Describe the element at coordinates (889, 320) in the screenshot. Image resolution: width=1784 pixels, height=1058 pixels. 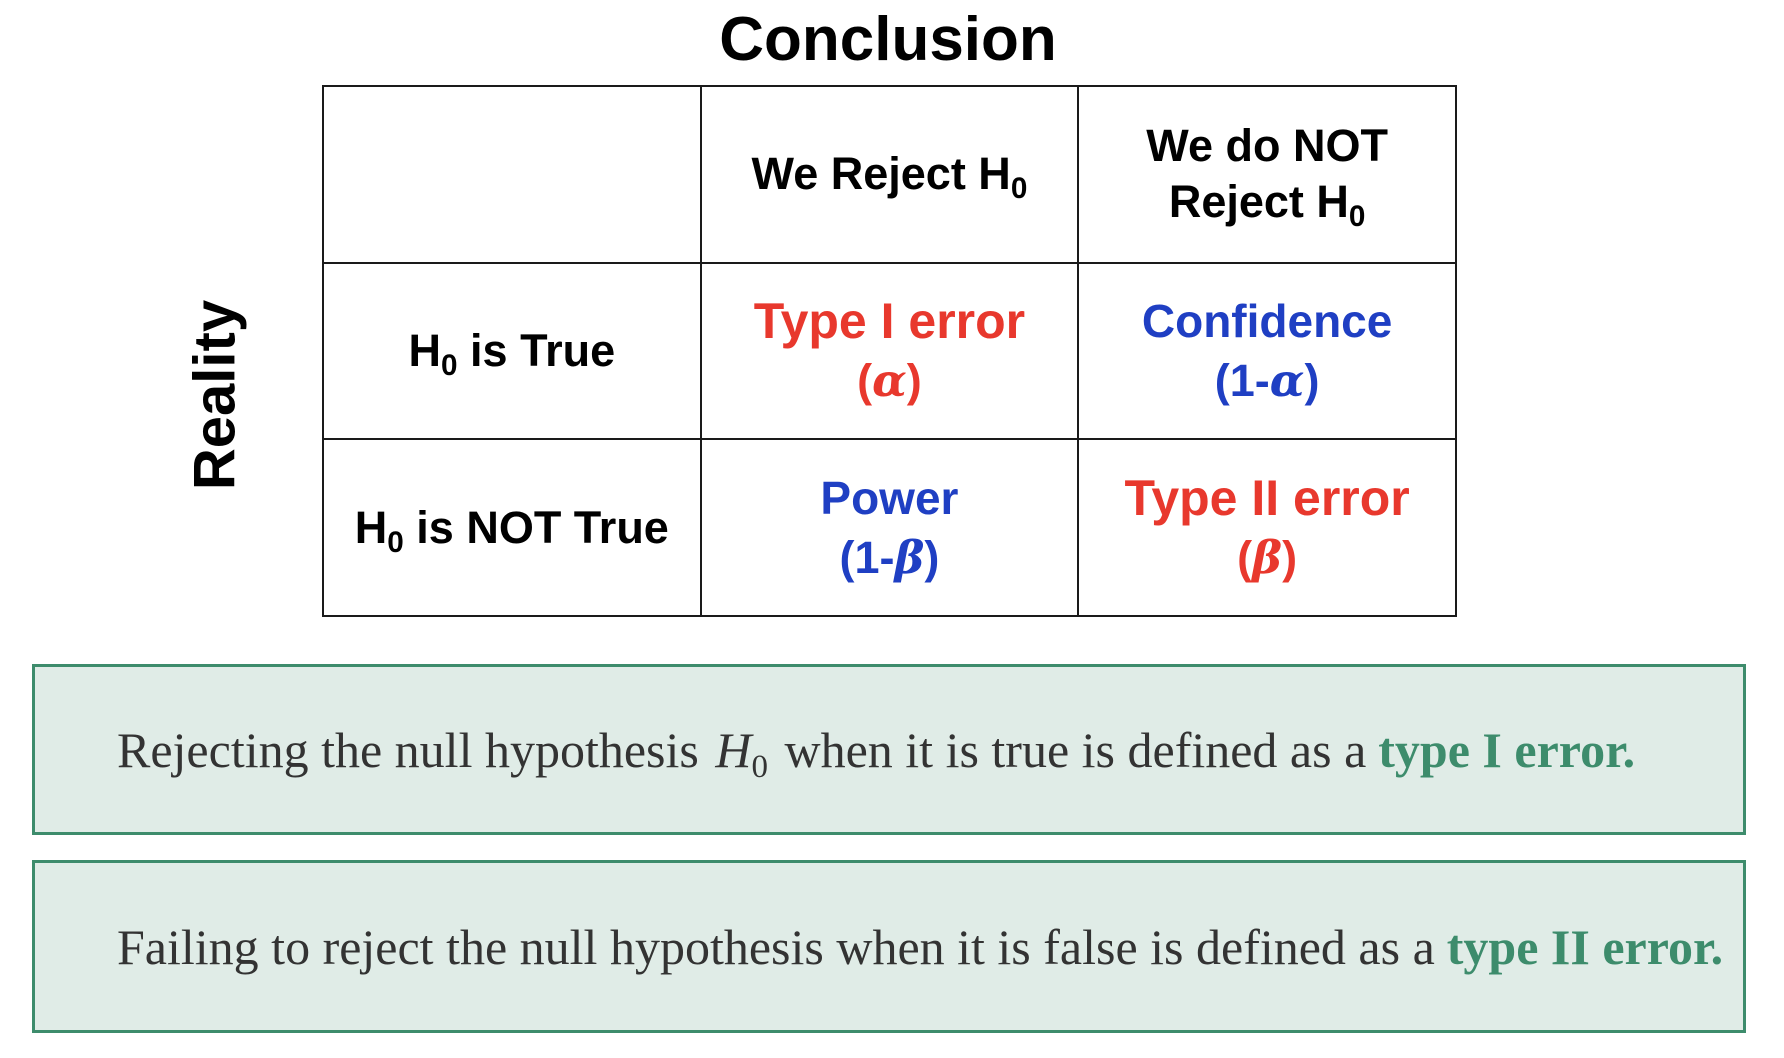
I see `cell-main-label: Type I error` at that location.